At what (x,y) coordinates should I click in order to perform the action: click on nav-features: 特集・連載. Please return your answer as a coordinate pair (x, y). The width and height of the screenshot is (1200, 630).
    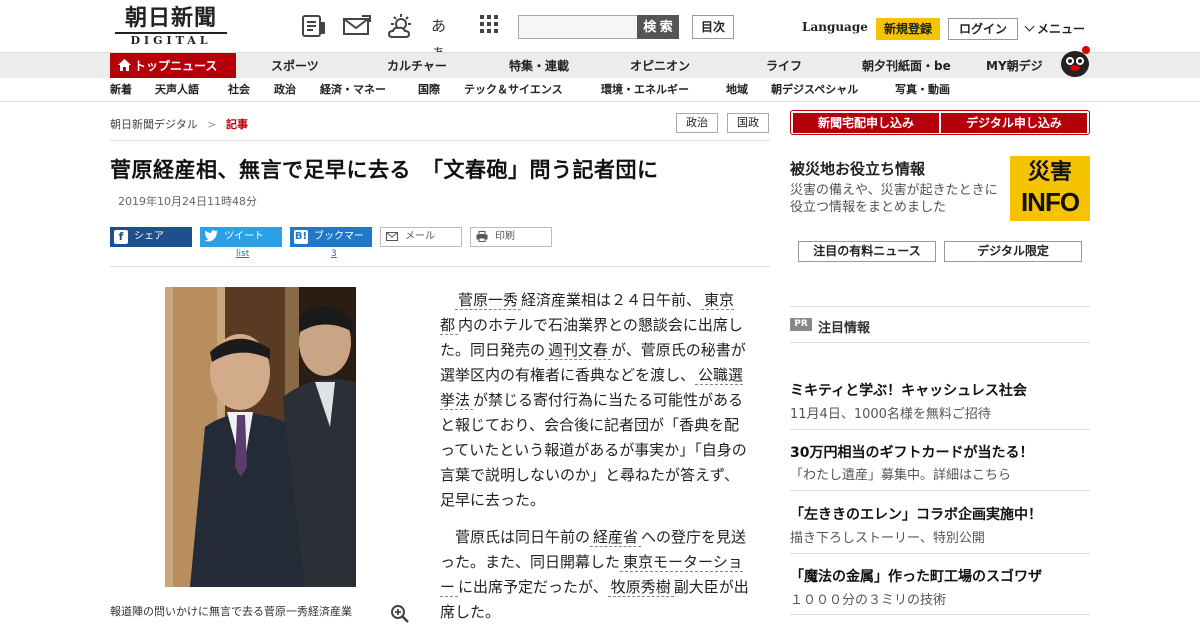
    Looking at the image, I should click on (539, 66).